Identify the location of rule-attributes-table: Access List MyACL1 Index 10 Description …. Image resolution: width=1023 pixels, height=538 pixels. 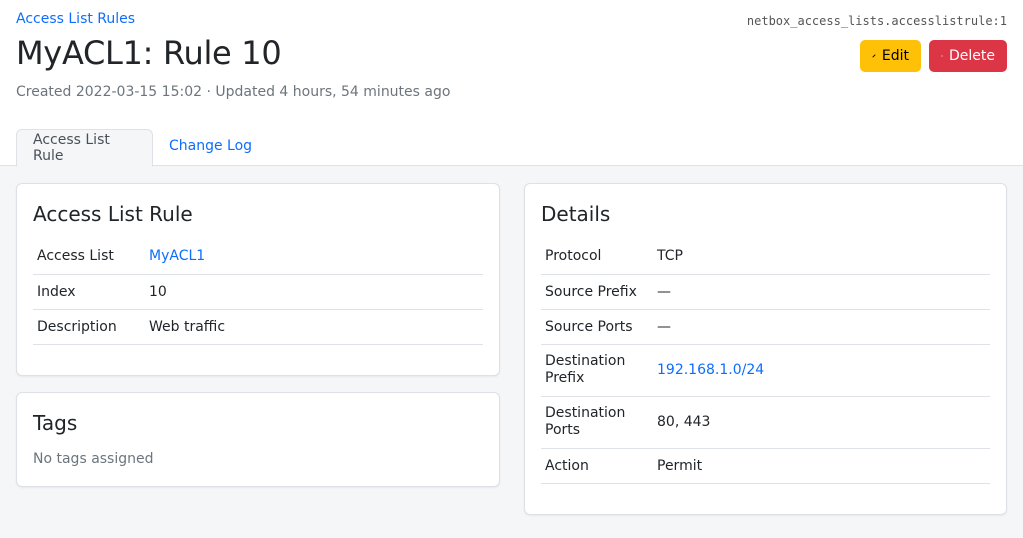
(258, 292).